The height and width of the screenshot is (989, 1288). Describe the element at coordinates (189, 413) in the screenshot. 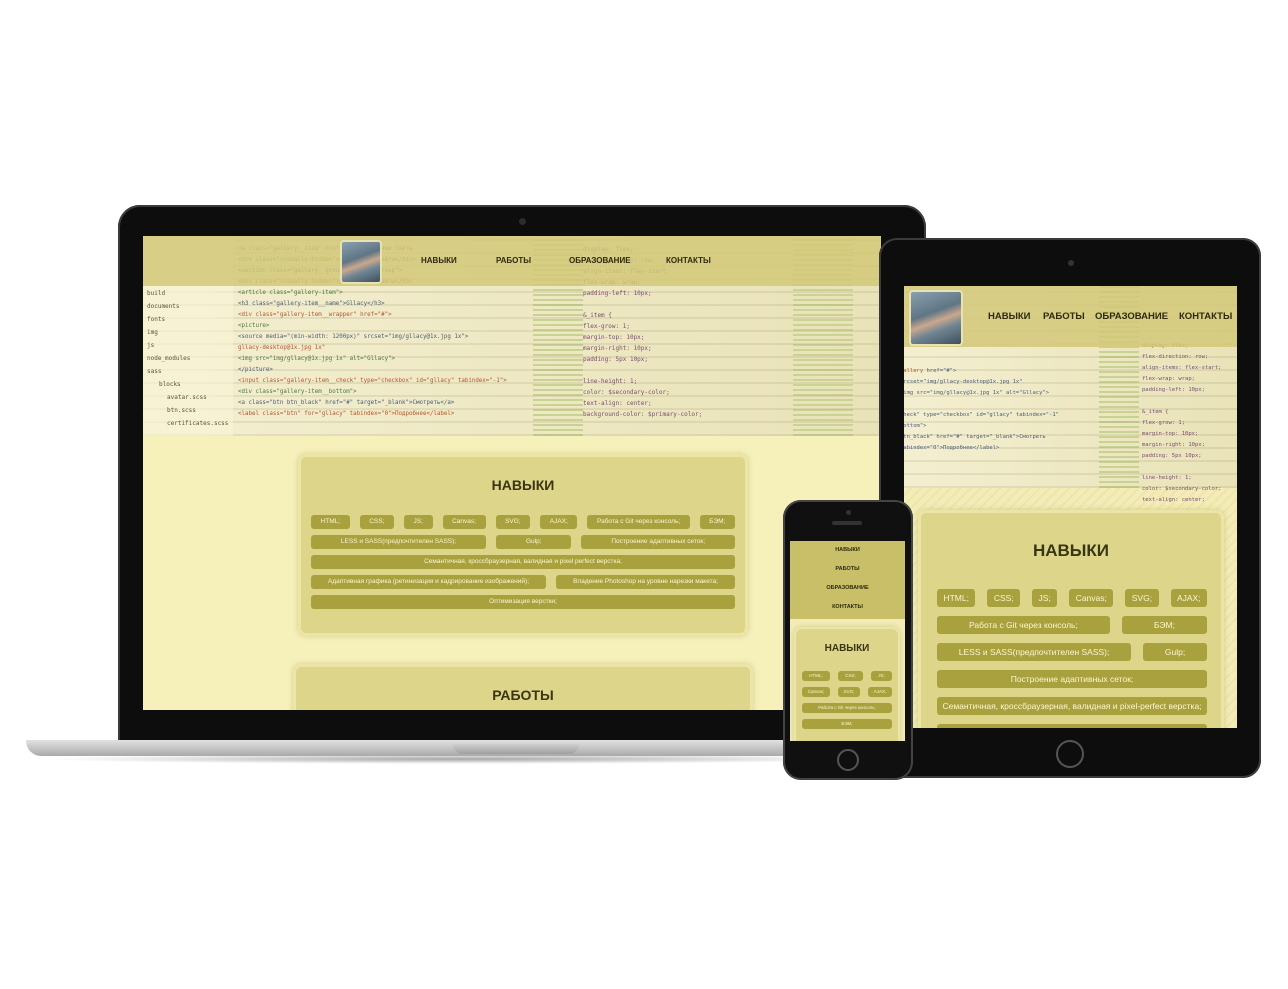

I see `file-tree-item: btn.scss` at that location.